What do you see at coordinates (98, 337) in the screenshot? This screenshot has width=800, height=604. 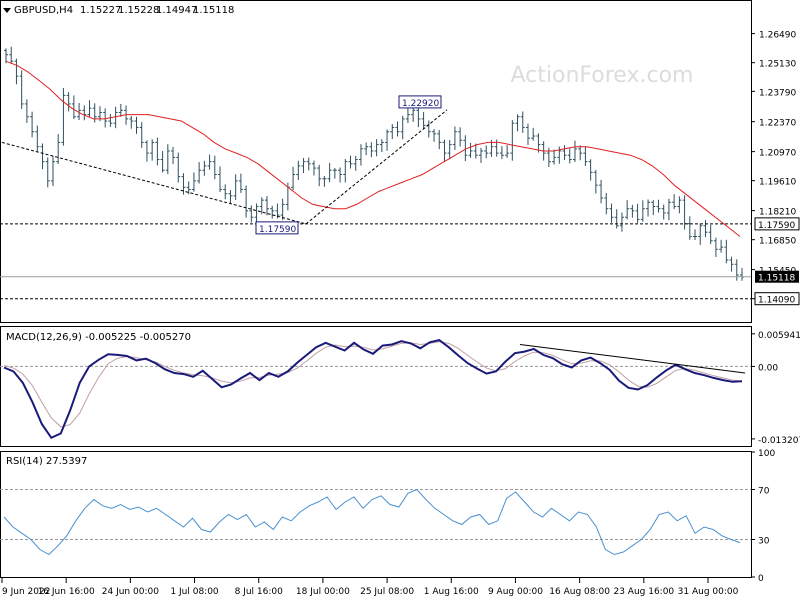 I see `macd-title: MACD(12,26,9) -0.005225 -0.005270` at bounding box center [98, 337].